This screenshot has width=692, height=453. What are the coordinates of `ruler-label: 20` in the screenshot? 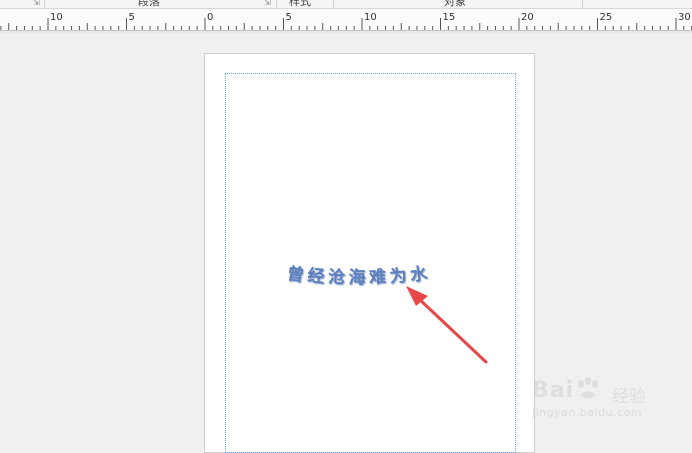 It's located at (527, 17).